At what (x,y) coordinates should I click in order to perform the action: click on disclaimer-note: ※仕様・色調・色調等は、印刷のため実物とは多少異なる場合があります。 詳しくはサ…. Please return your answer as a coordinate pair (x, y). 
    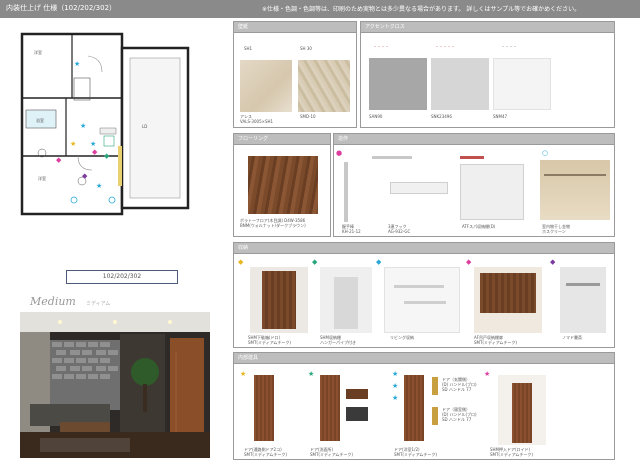
    Looking at the image, I should click on (421, 9).